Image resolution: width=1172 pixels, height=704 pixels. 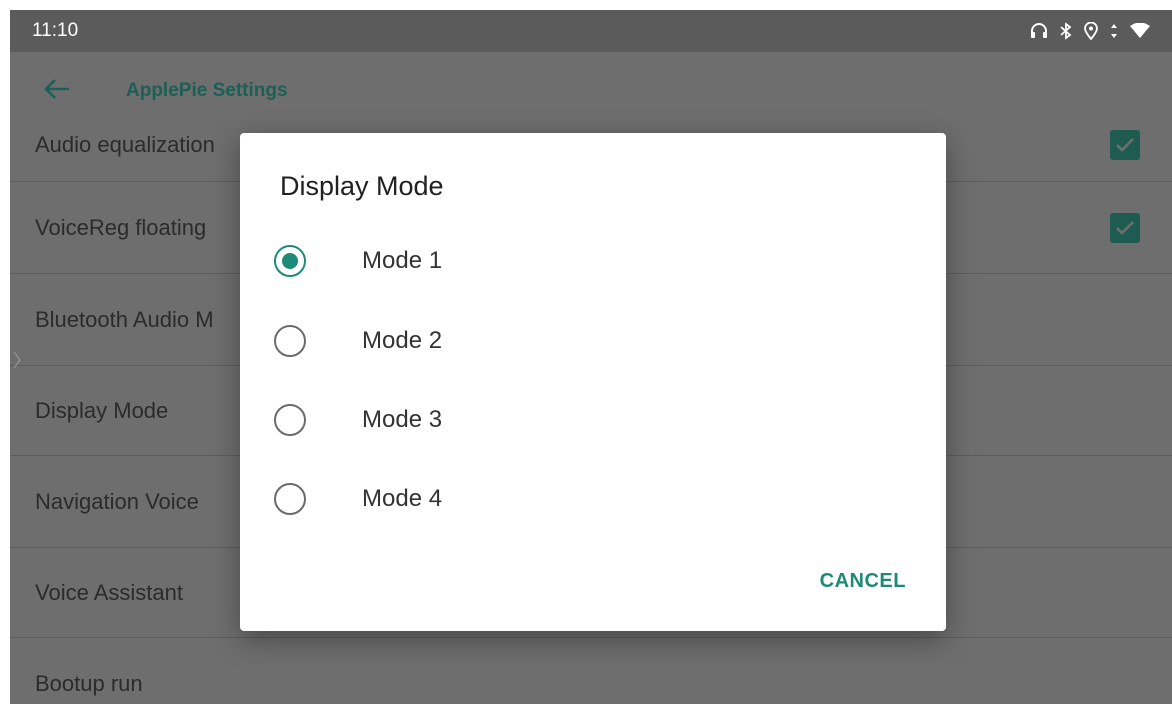 What do you see at coordinates (362, 186) in the screenshot?
I see `dialog-title: Display Mode` at bounding box center [362, 186].